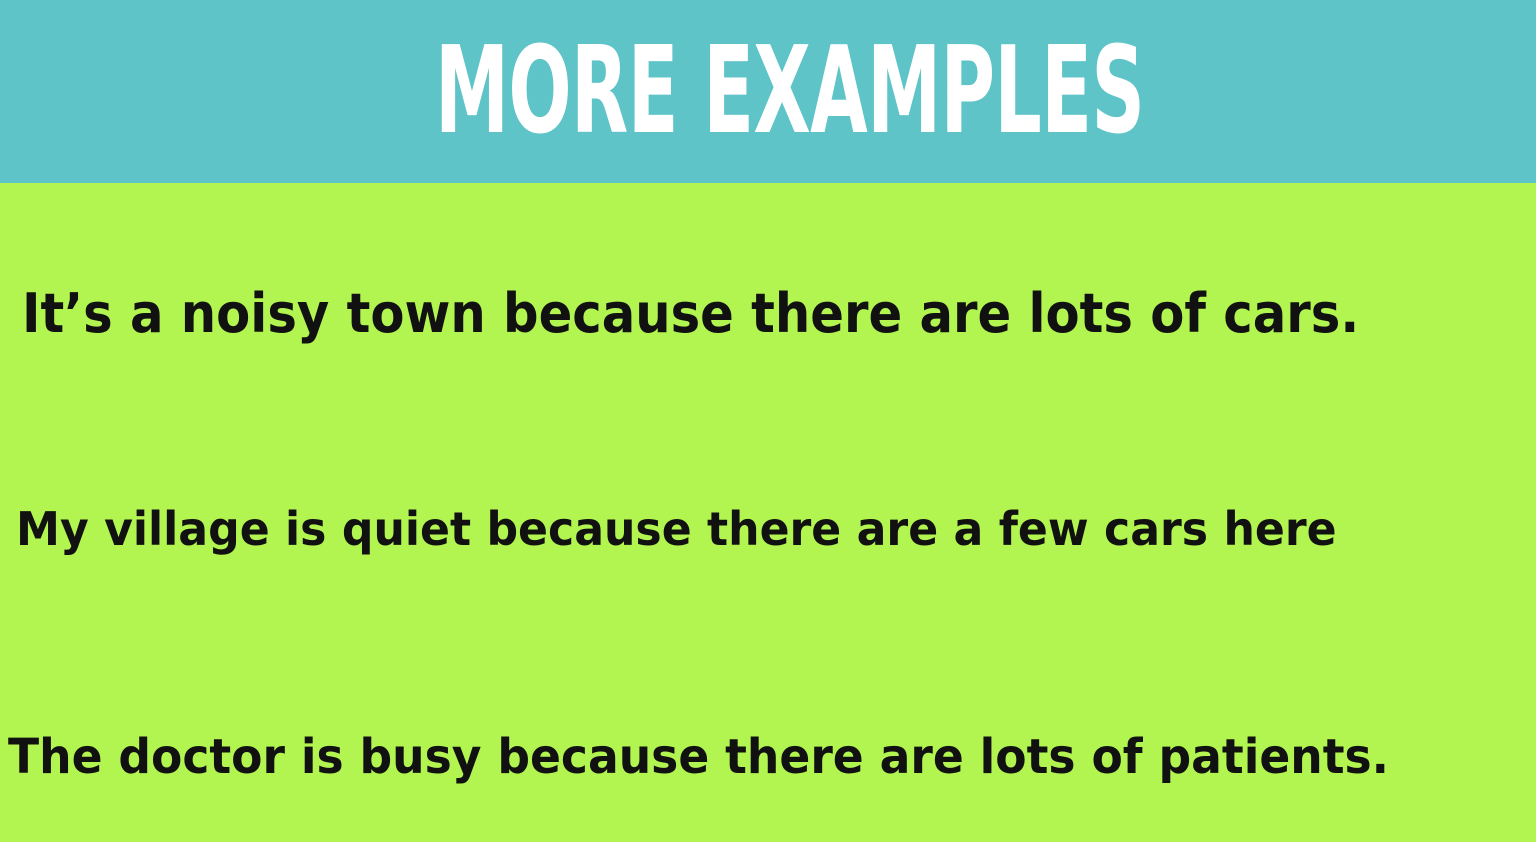 This screenshot has width=1536, height=842. I want to click on page-title: MORE EXAMPLES, so click(790, 91).